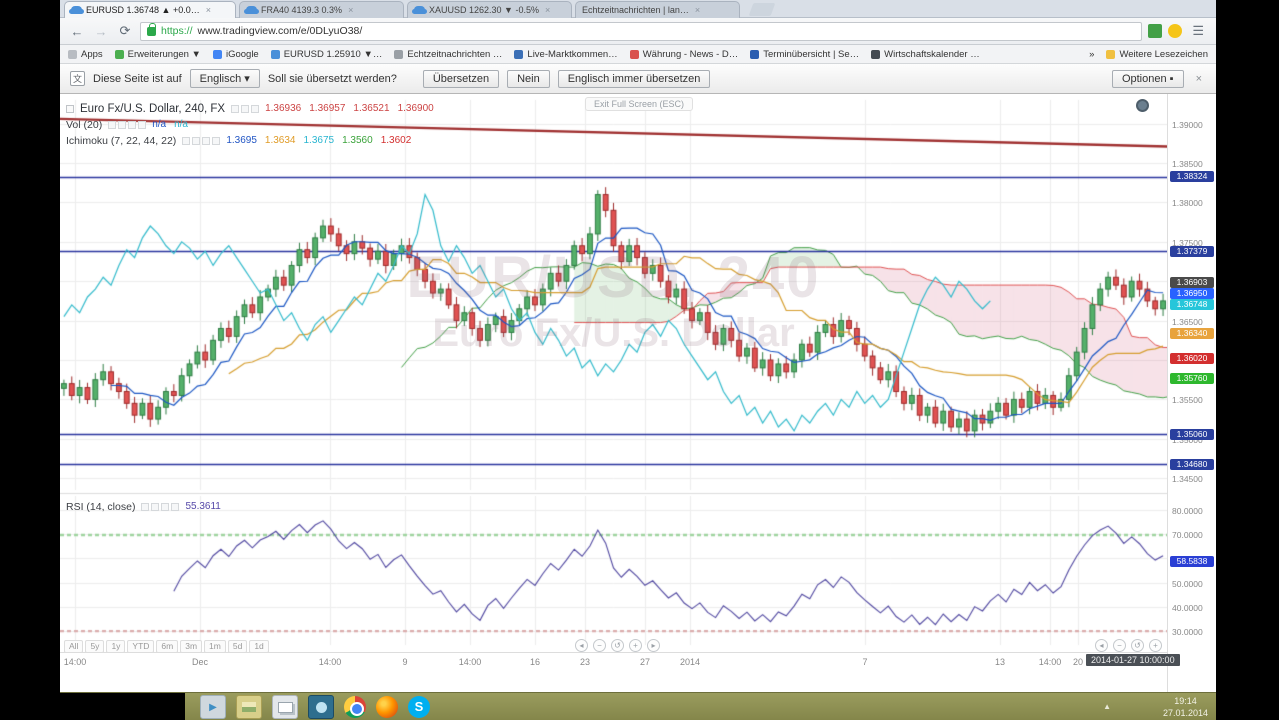 This screenshot has width=1279, height=720. I want to click on chrome-icon, so click(355, 707).